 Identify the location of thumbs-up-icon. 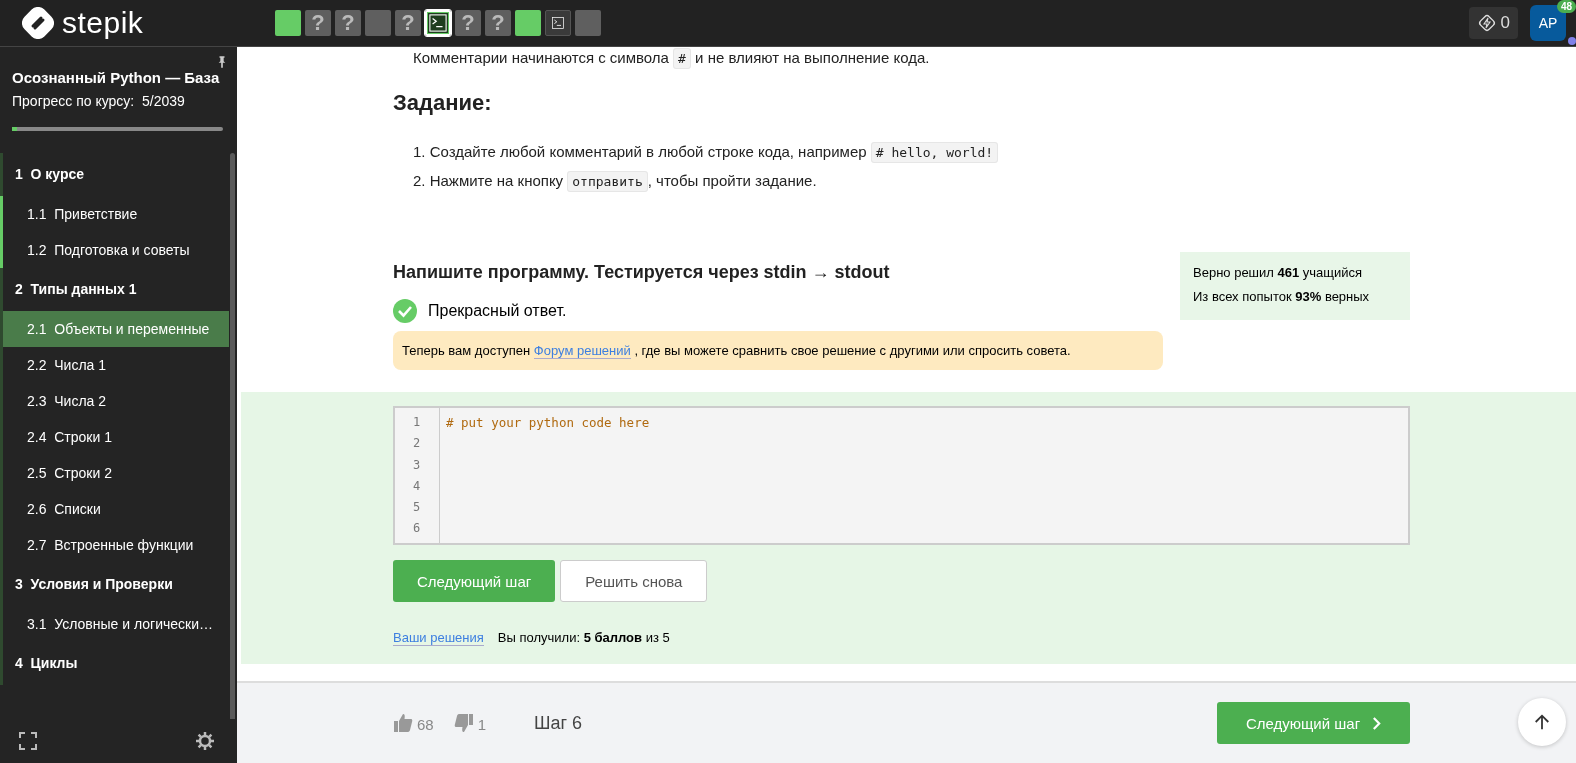
(403, 723).